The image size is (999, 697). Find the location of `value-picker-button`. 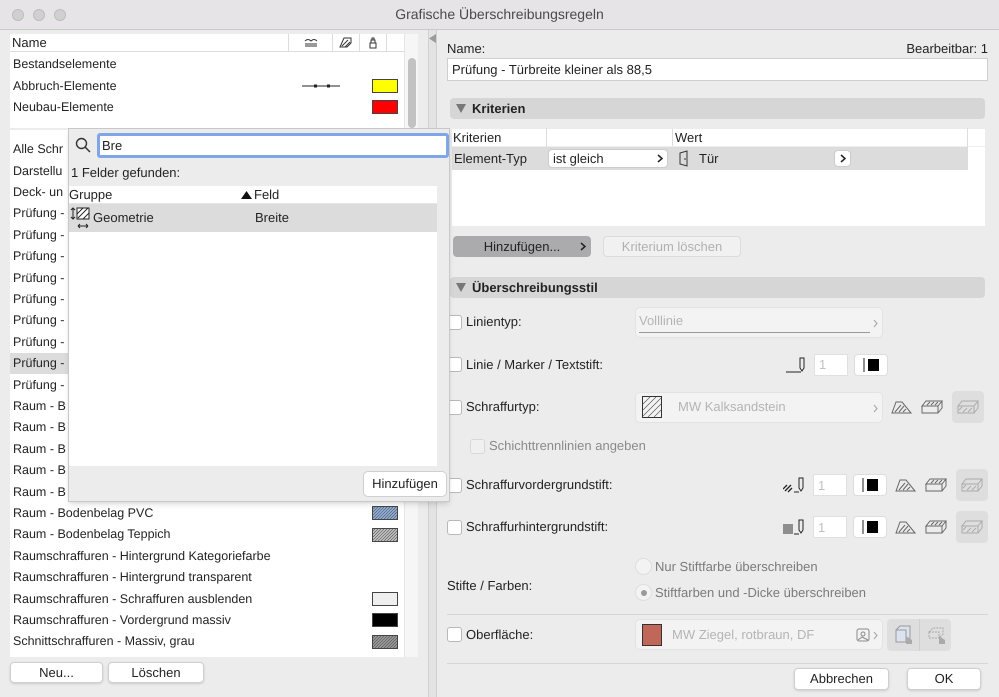

value-picker-button is located at coordinates (842, 158).